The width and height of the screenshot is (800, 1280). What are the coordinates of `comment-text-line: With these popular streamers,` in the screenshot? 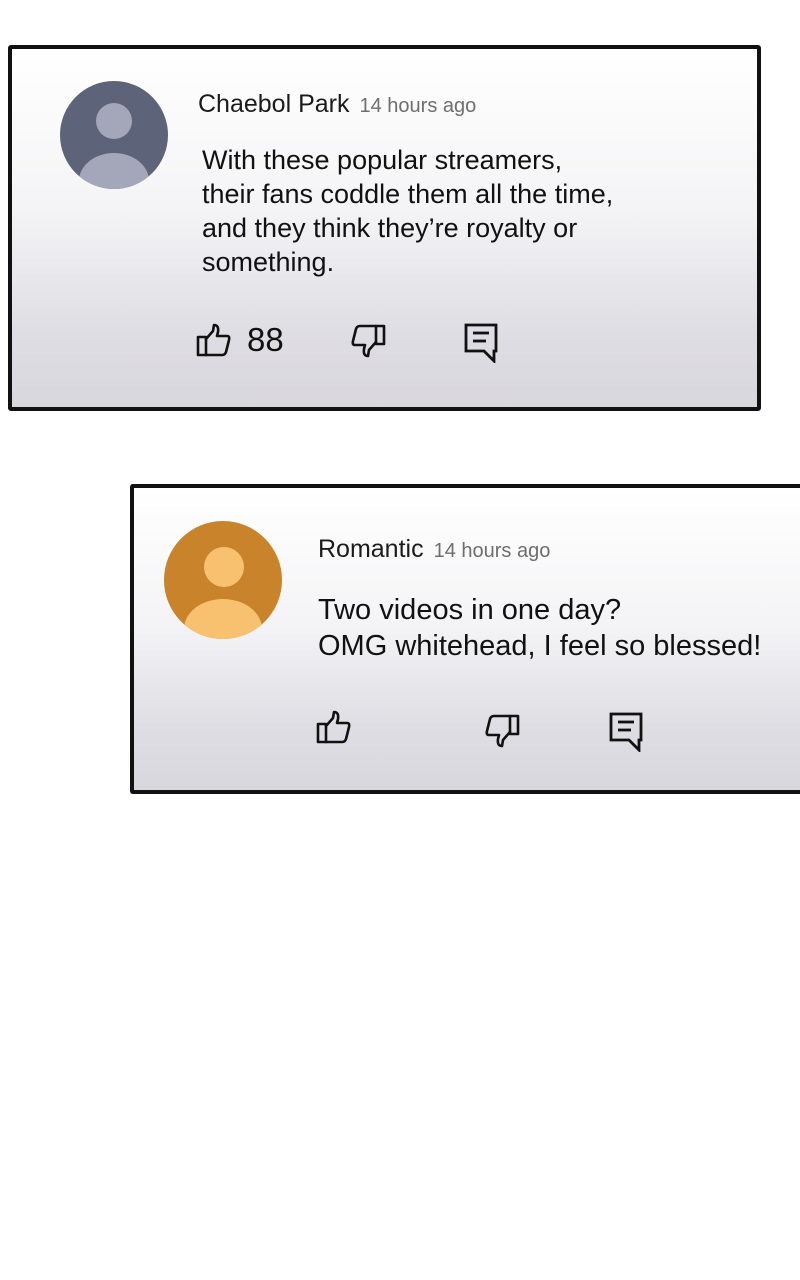 It's located at (382, 160).